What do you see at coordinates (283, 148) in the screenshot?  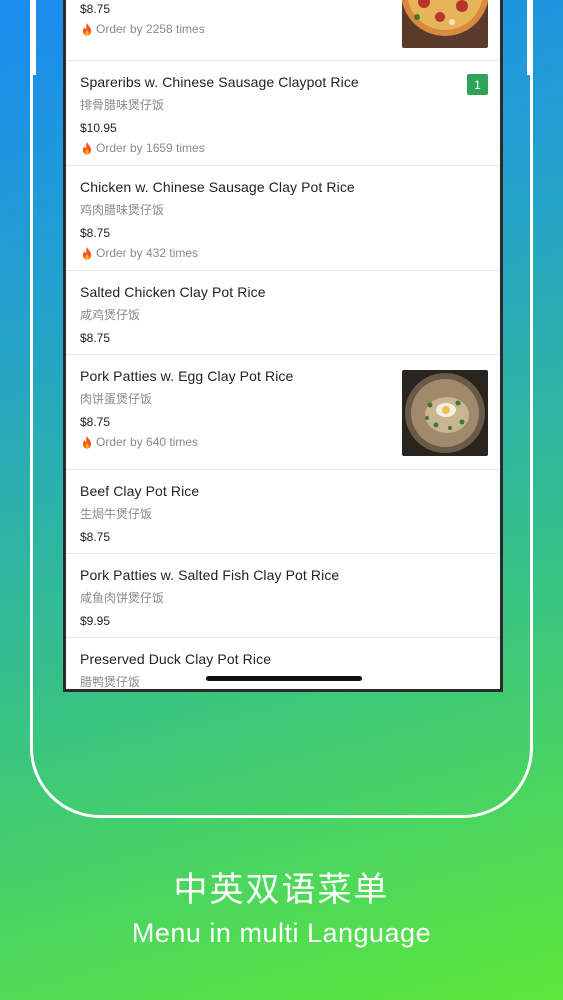 I see `item-order-count: Order by 1659 times` at bounding box center [283, 148].